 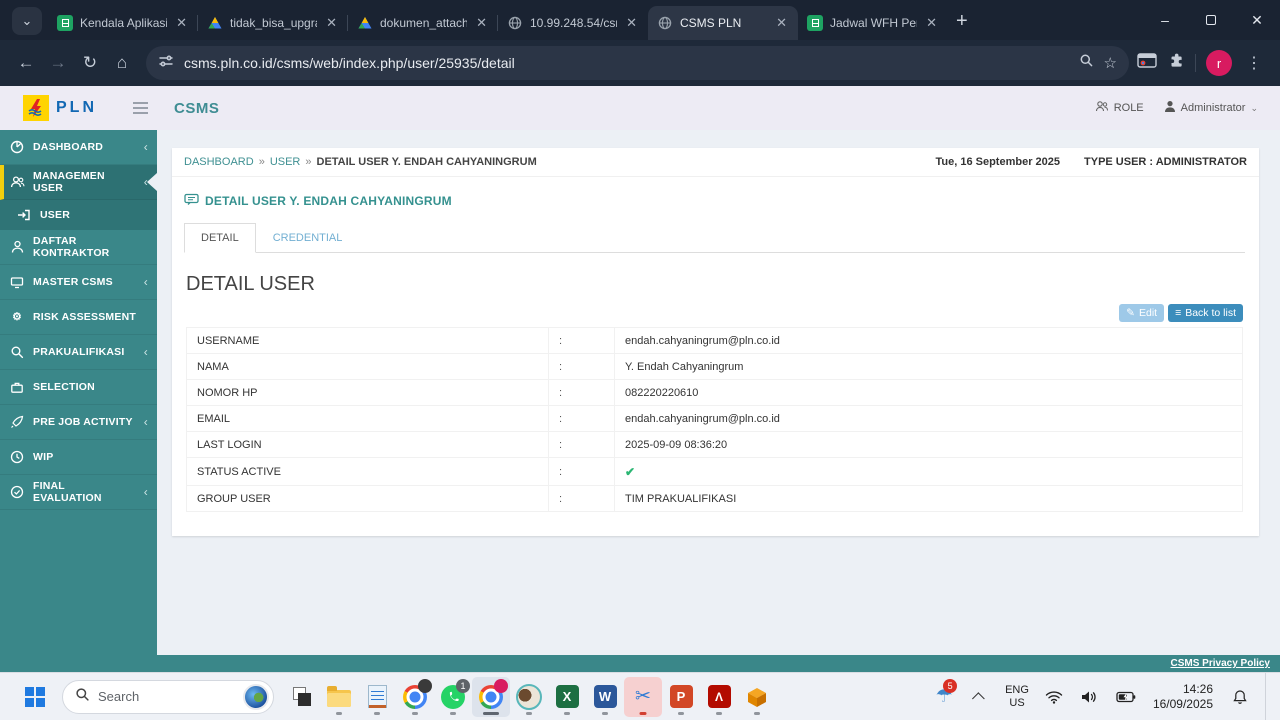 I want to click on profile-badge, so click(x=425, y=685).